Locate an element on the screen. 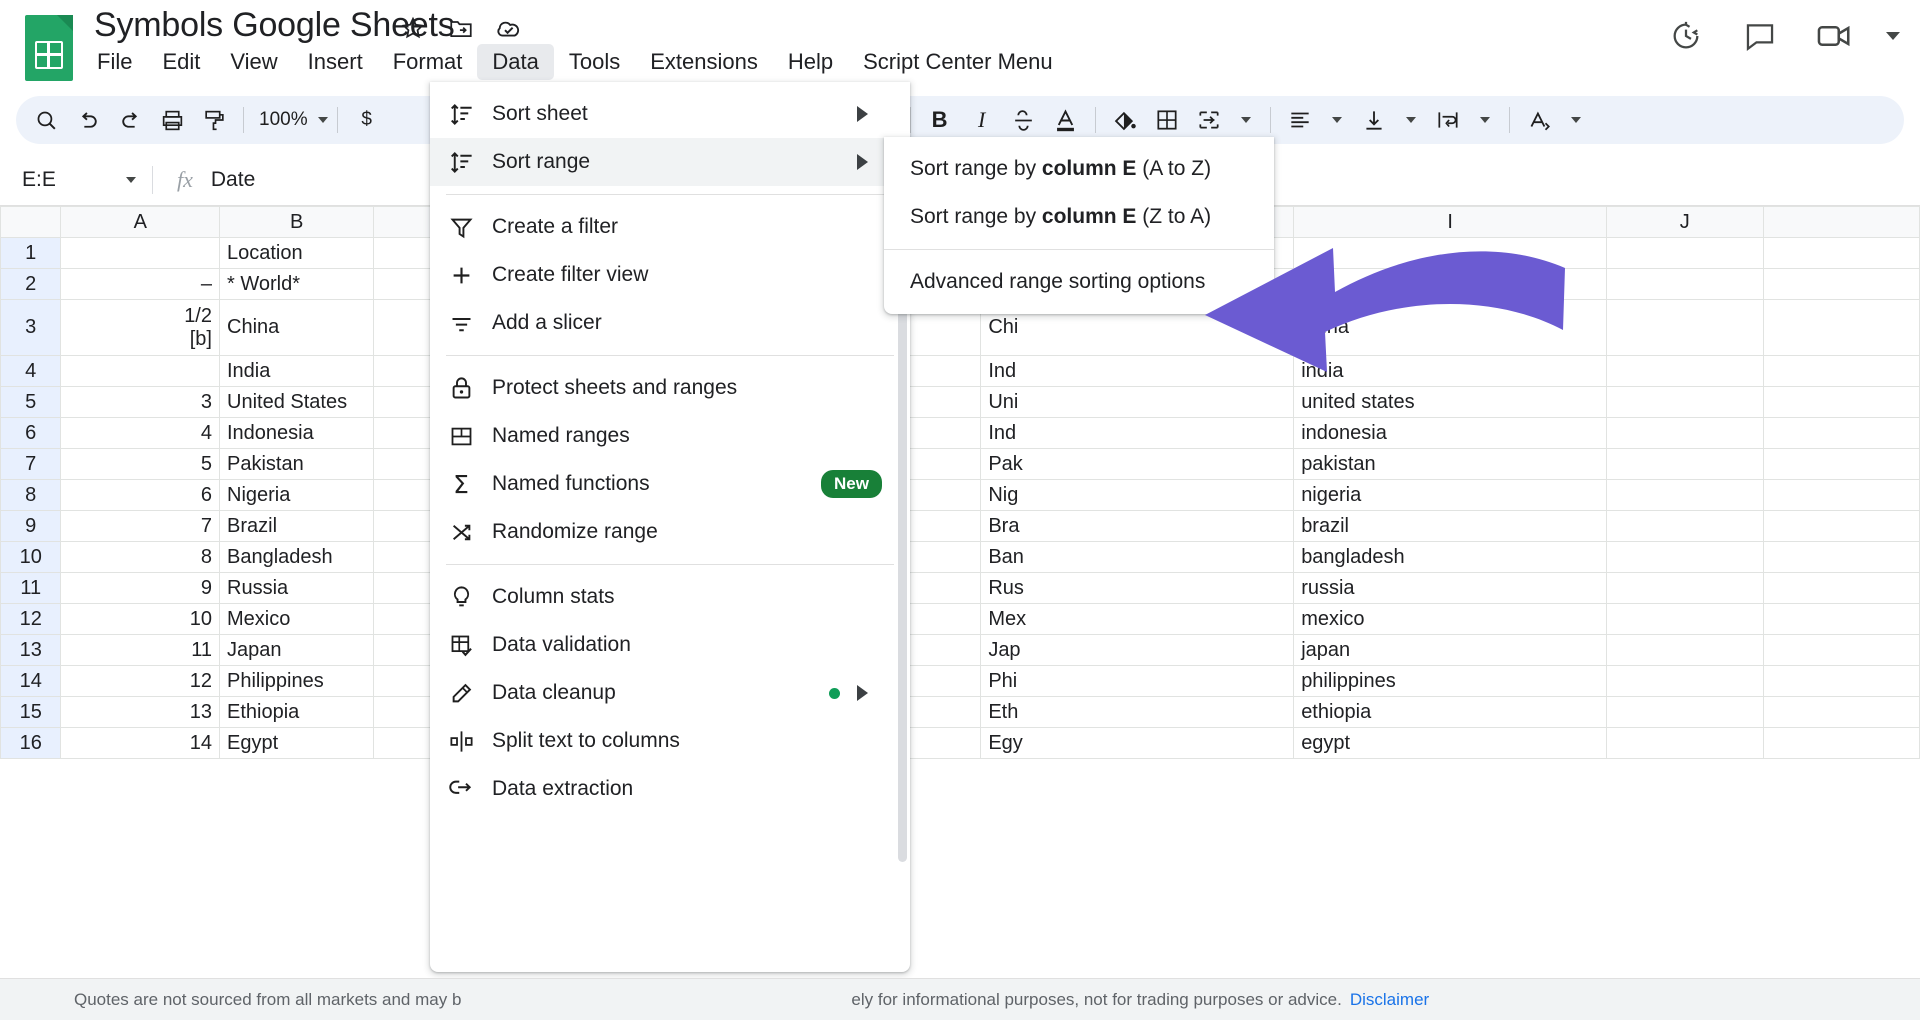 The image size is (1920, 1020). cell-b: Location is located at coordinates (296, 253).